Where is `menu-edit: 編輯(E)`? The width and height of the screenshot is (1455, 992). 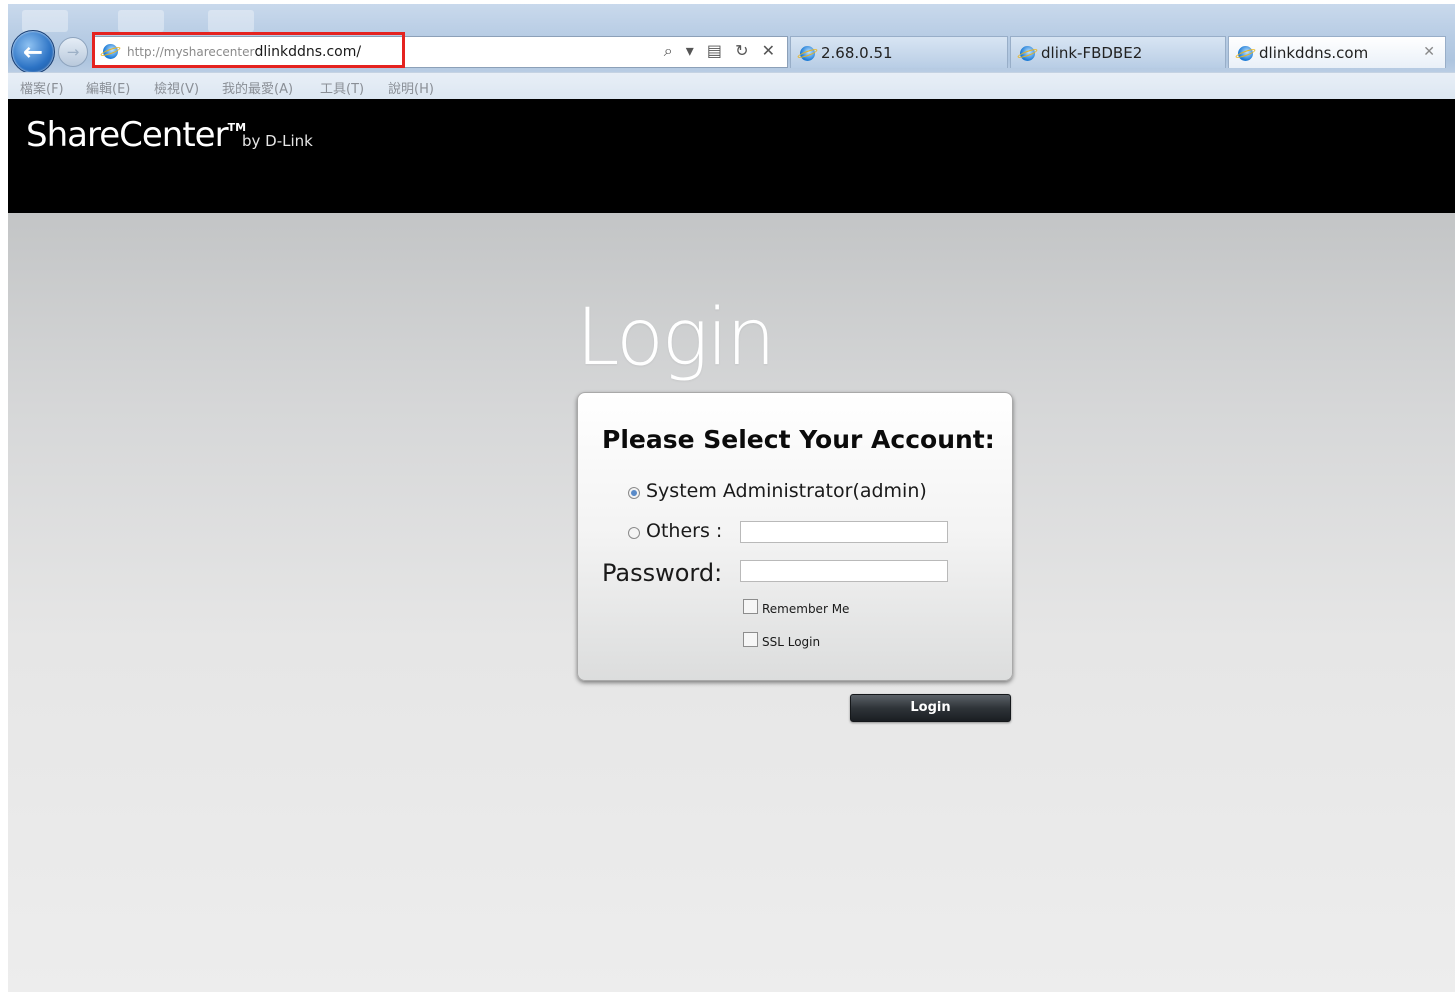
menu-edit: 編輯(E) is located at coordinates (108, 87).